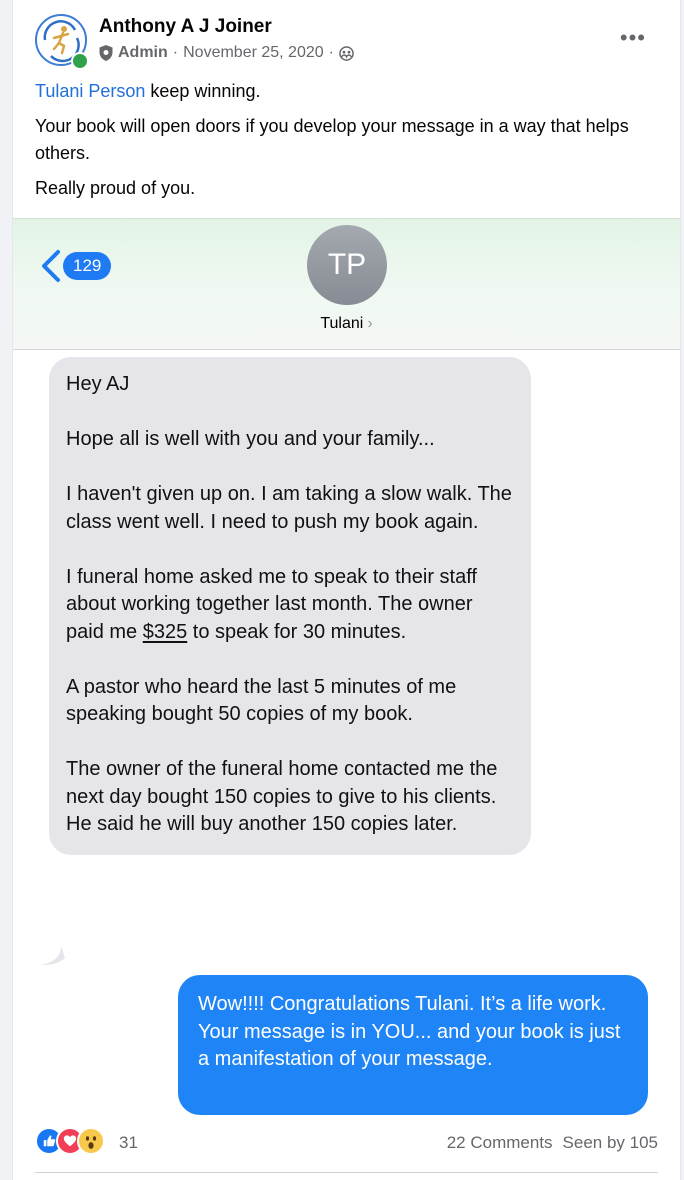  Describe the element at coordinates (610, 1143) in the screenshot. I see `seen-by-link: Seen by 105` at that location.